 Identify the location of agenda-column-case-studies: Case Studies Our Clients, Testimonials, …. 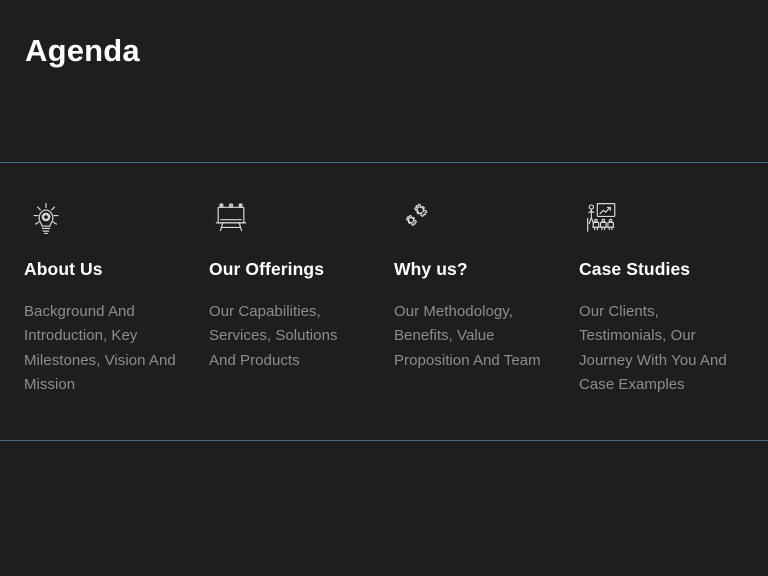
(661, 301).